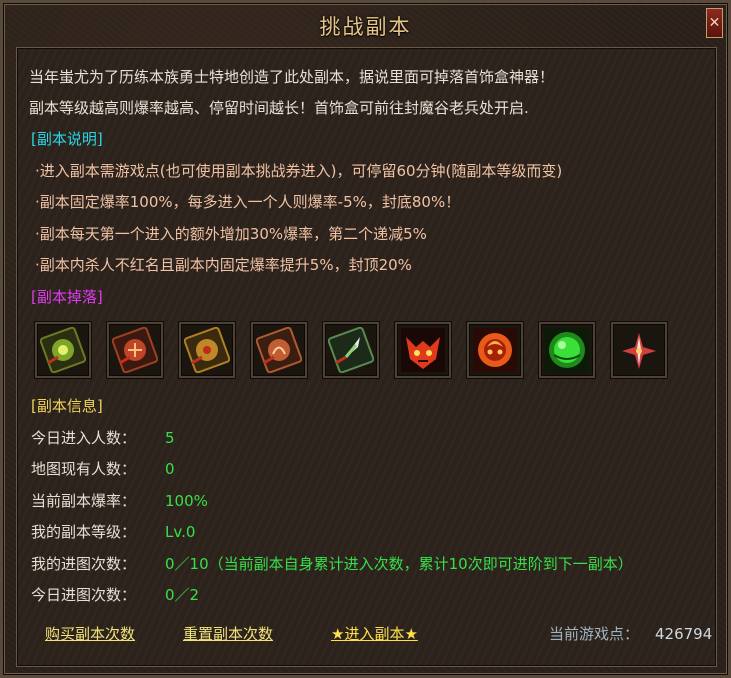 The width and height of the screenshot is (731, 678). I want to click on info-label: 今日进图次数：, so click(84, 595).